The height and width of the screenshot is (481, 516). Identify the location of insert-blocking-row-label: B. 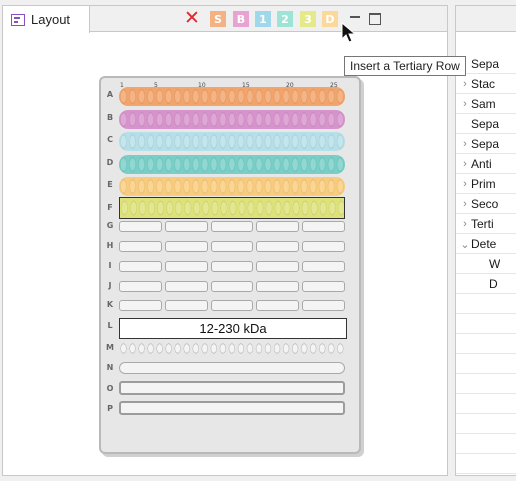
(241, 19).